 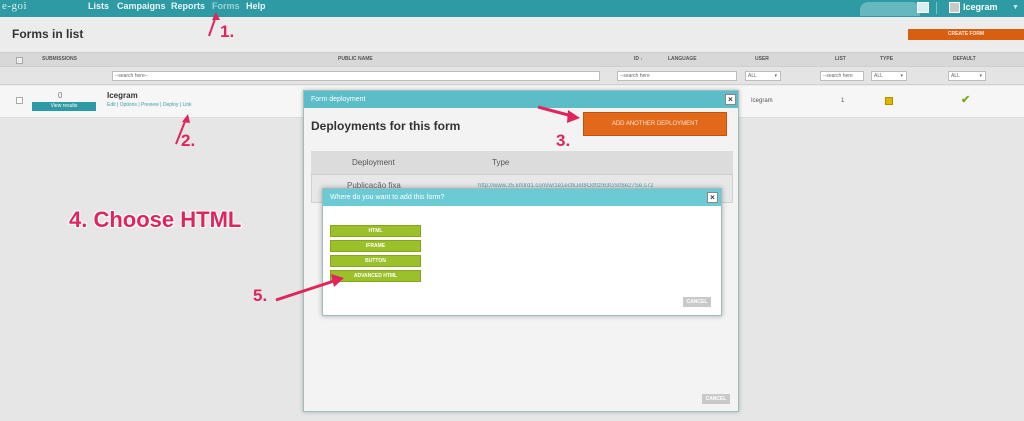 What do you see at coordinates (227, 31) in the screenshot?
I see `annotation-step-1: 1.` at bounding box center [227, 31].